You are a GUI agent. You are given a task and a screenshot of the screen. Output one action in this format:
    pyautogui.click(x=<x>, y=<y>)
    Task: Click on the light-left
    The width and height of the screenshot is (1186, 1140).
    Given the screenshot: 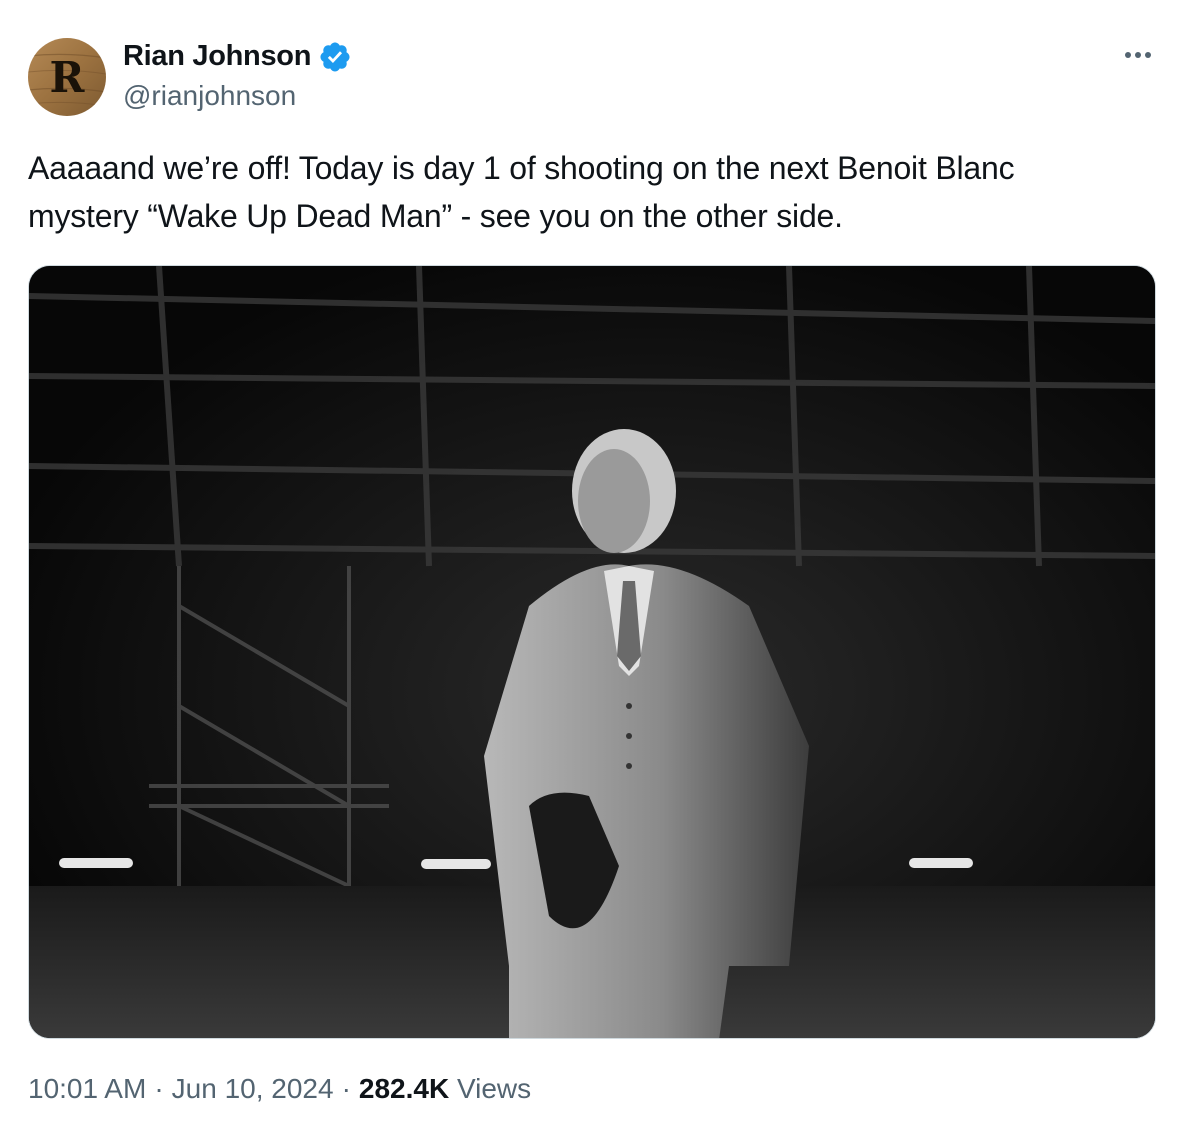 What is the action you would take?
    pyautogui.click(x=96, y=863)
    